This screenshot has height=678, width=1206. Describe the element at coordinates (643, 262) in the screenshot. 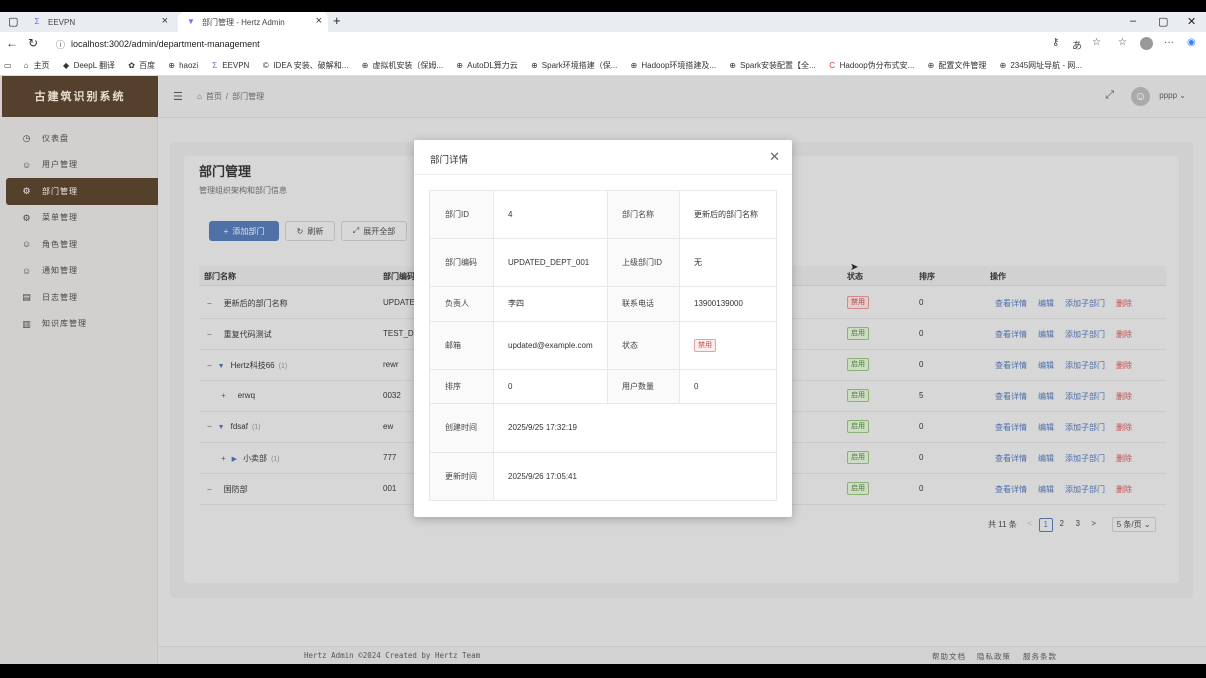

I see `label-parent: 上级部门ID` at that location.